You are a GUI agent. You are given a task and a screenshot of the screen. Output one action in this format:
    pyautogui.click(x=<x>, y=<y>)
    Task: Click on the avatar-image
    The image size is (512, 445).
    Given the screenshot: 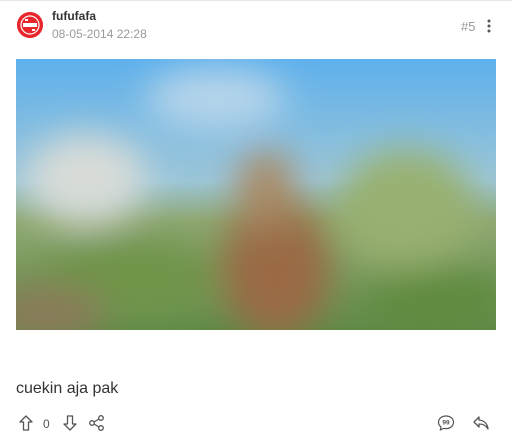 What is the action you would take?
    pyautogui.click(x=30, y=25)
    